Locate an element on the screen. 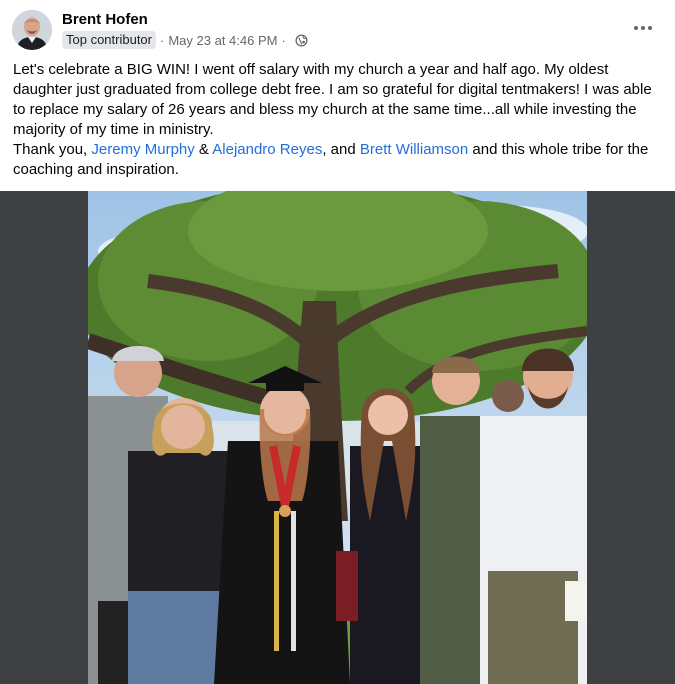  author-avatar is located at coordinates (32, 30).